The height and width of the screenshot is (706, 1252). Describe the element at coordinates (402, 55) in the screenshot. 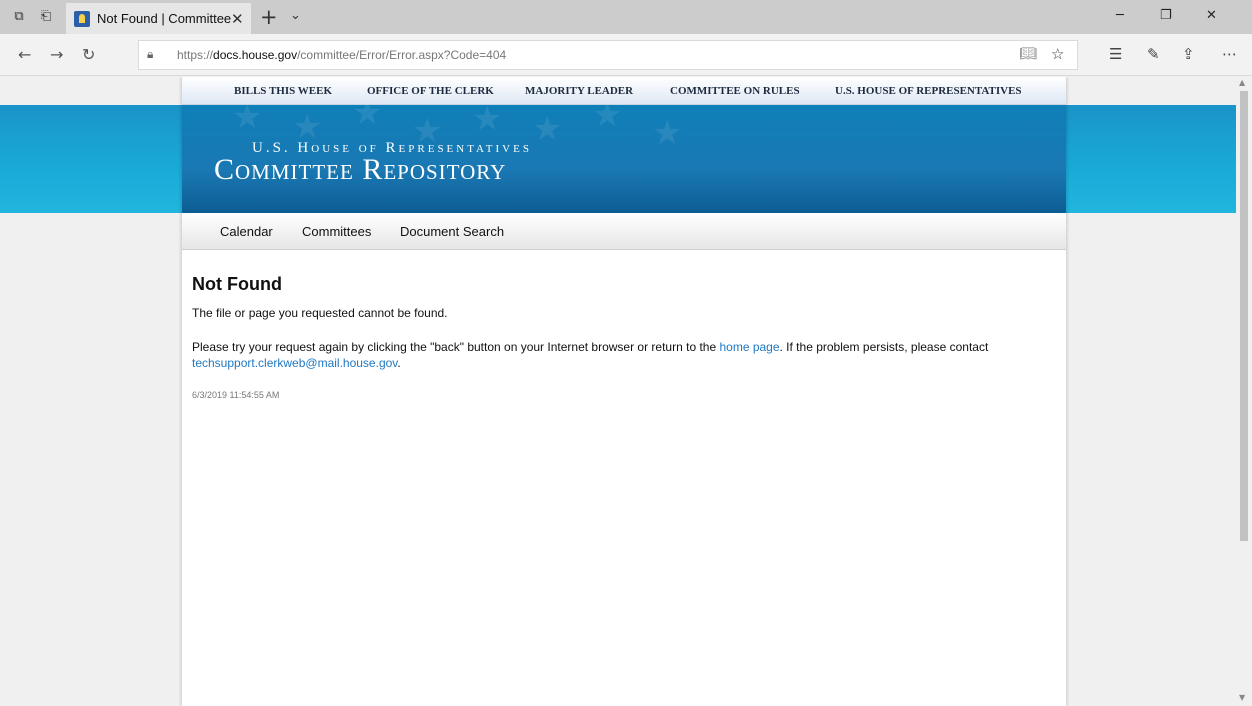

I see `url-path: /committee/Error/Error.aspx?Code=404` at that location.